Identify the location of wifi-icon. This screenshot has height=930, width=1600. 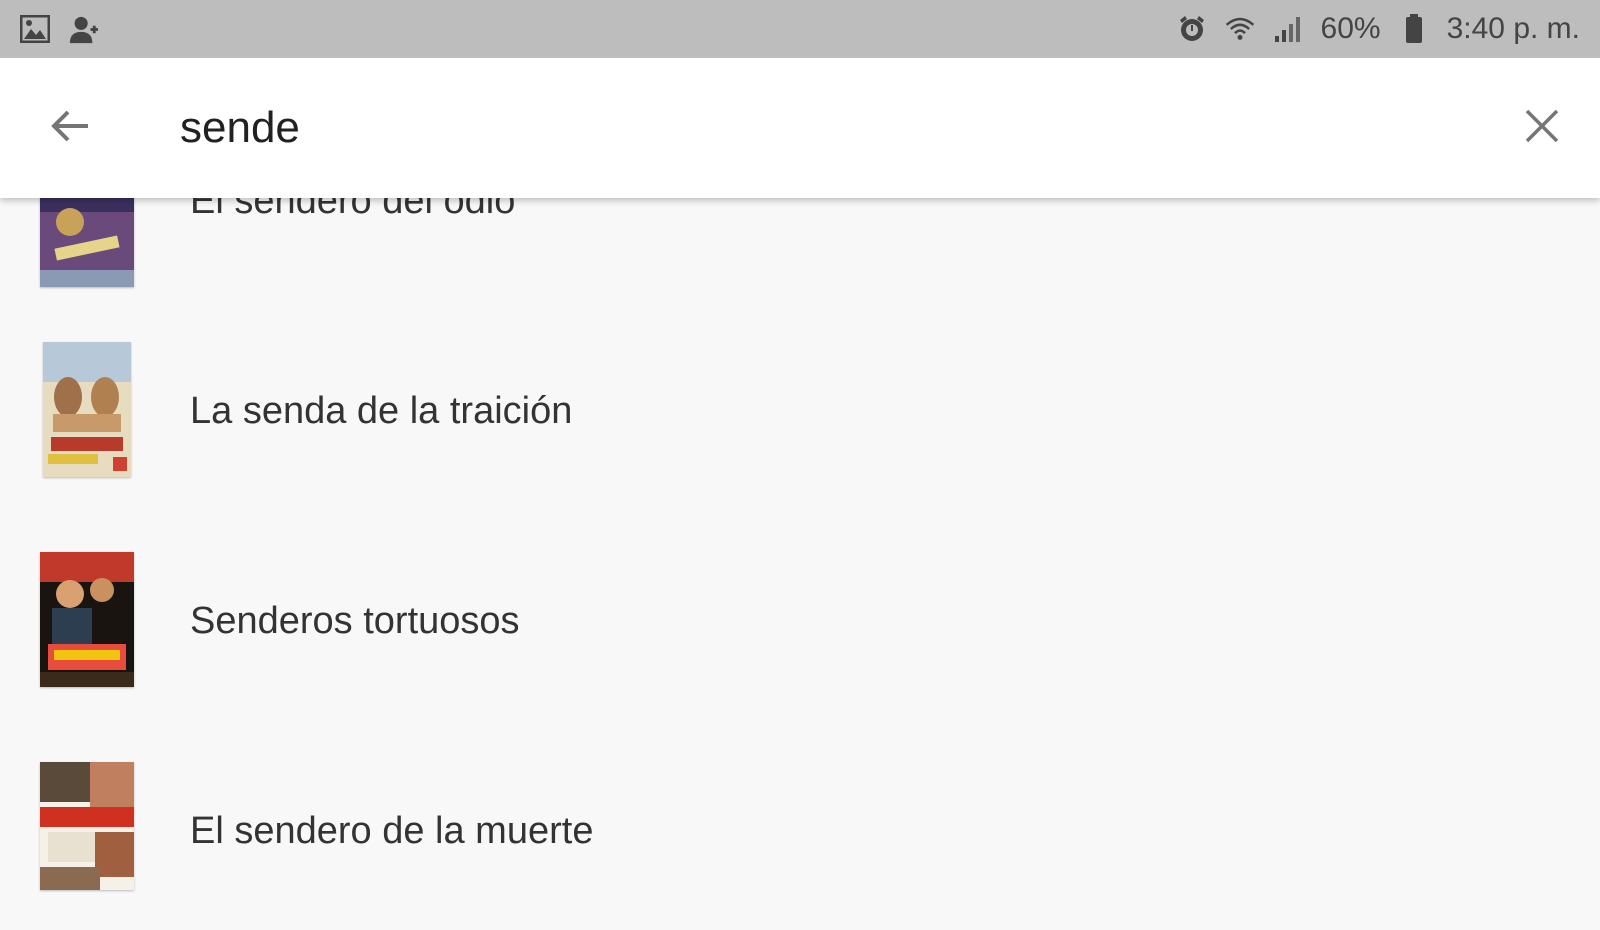
(1240, 29).